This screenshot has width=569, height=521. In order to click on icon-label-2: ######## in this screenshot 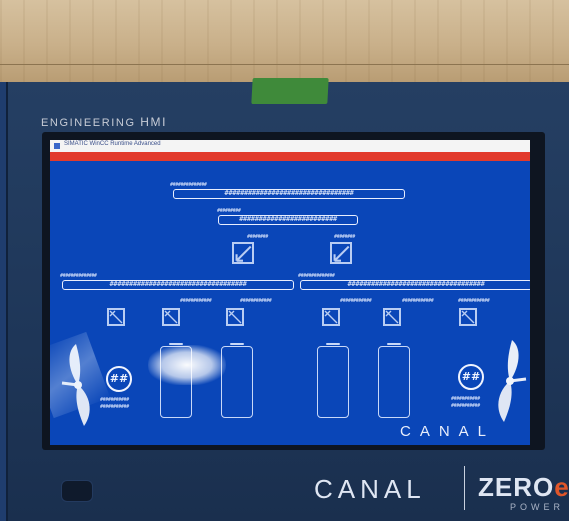, I will do `click(344, 237)`.